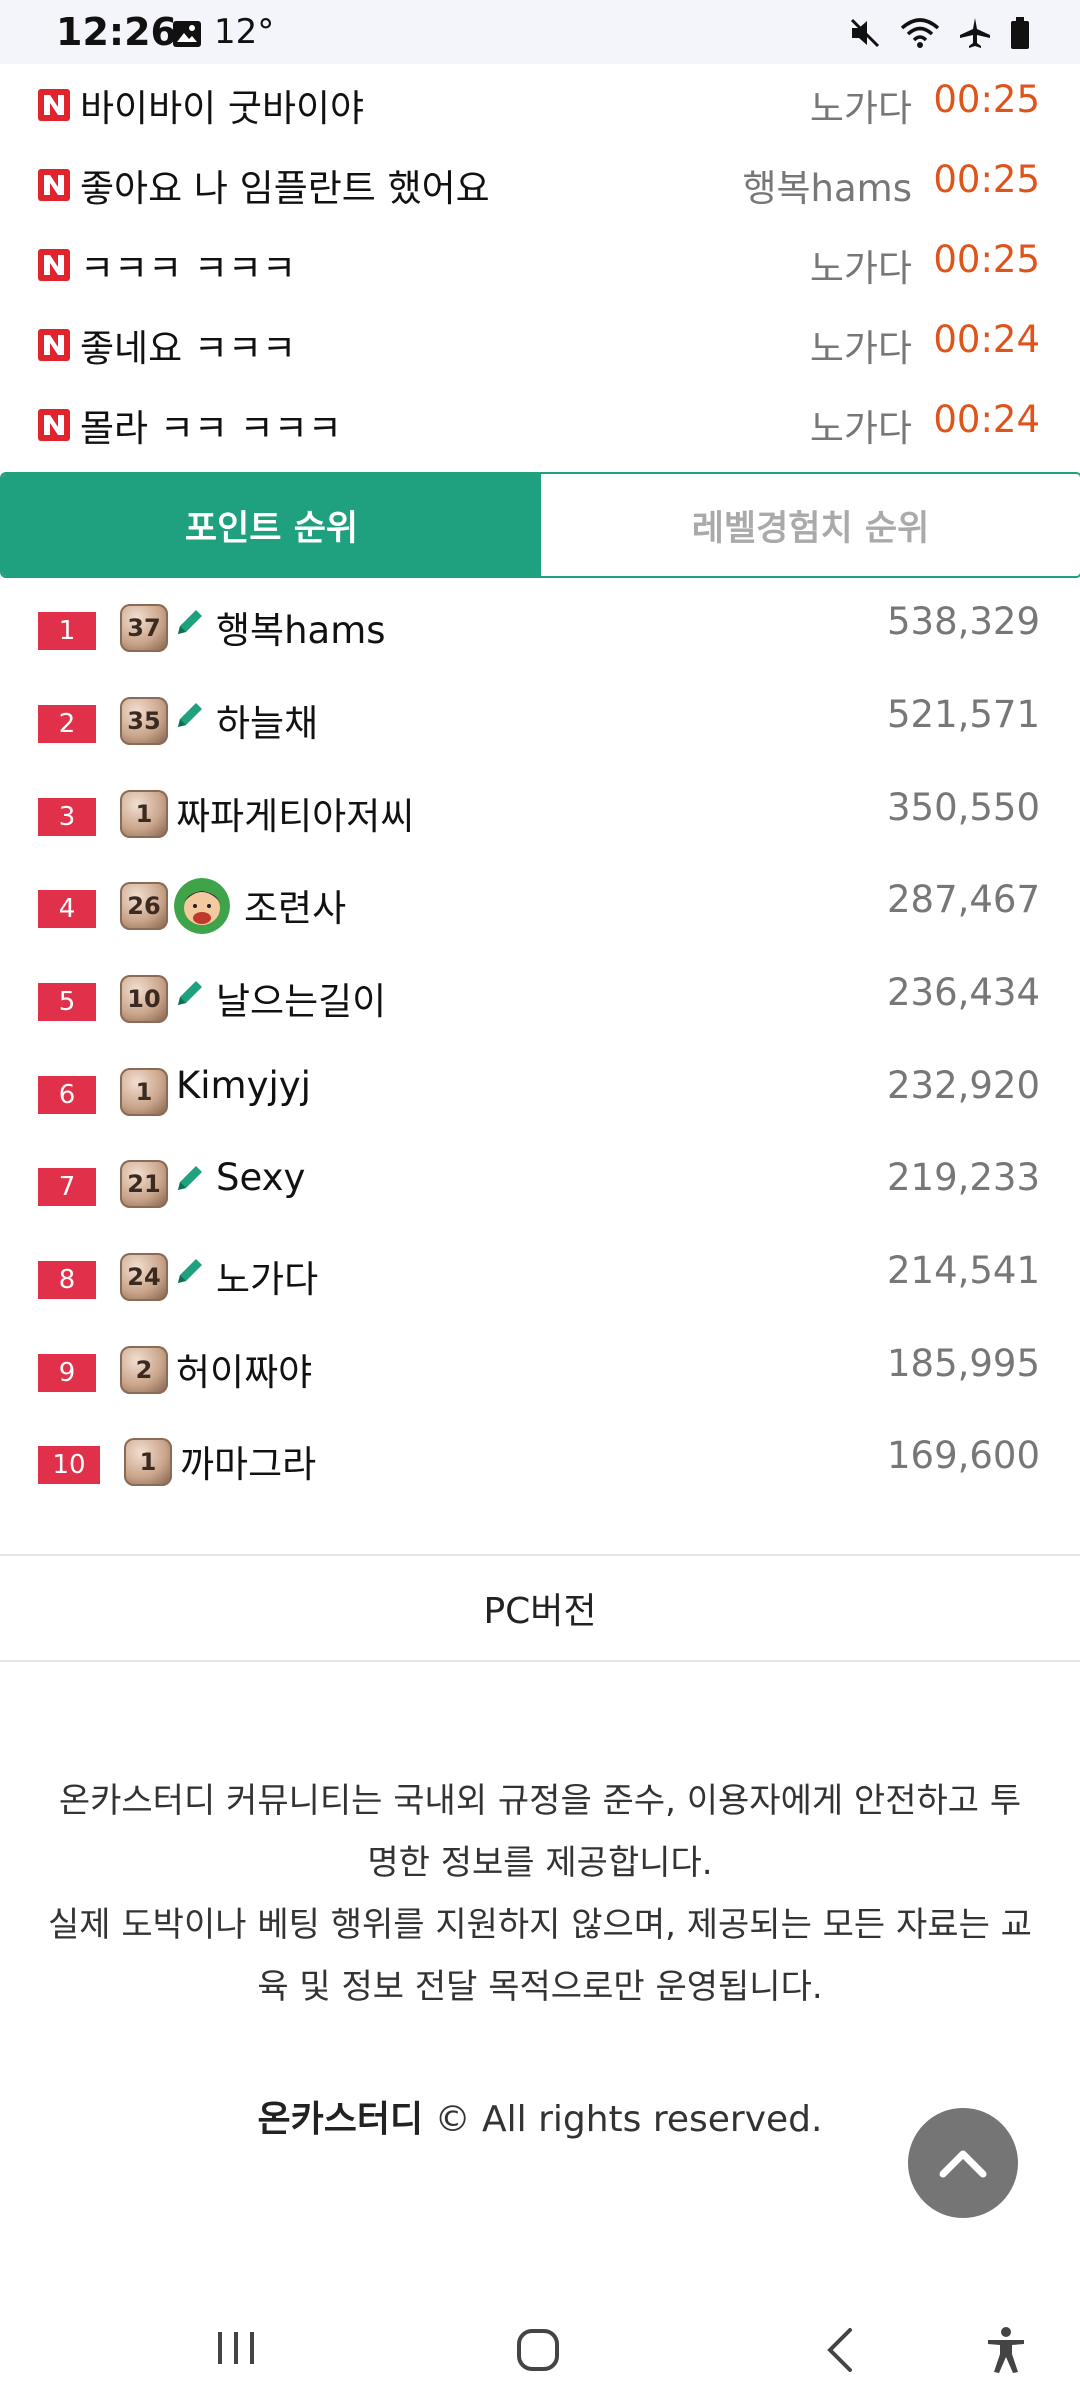 This screenshot has height=2408, width=1080. Describe the element at coordinates (188, 265) in the screenshot. I see `comment-text: ㅋㅋㅋ ㅋㅋㅋ` at that location.